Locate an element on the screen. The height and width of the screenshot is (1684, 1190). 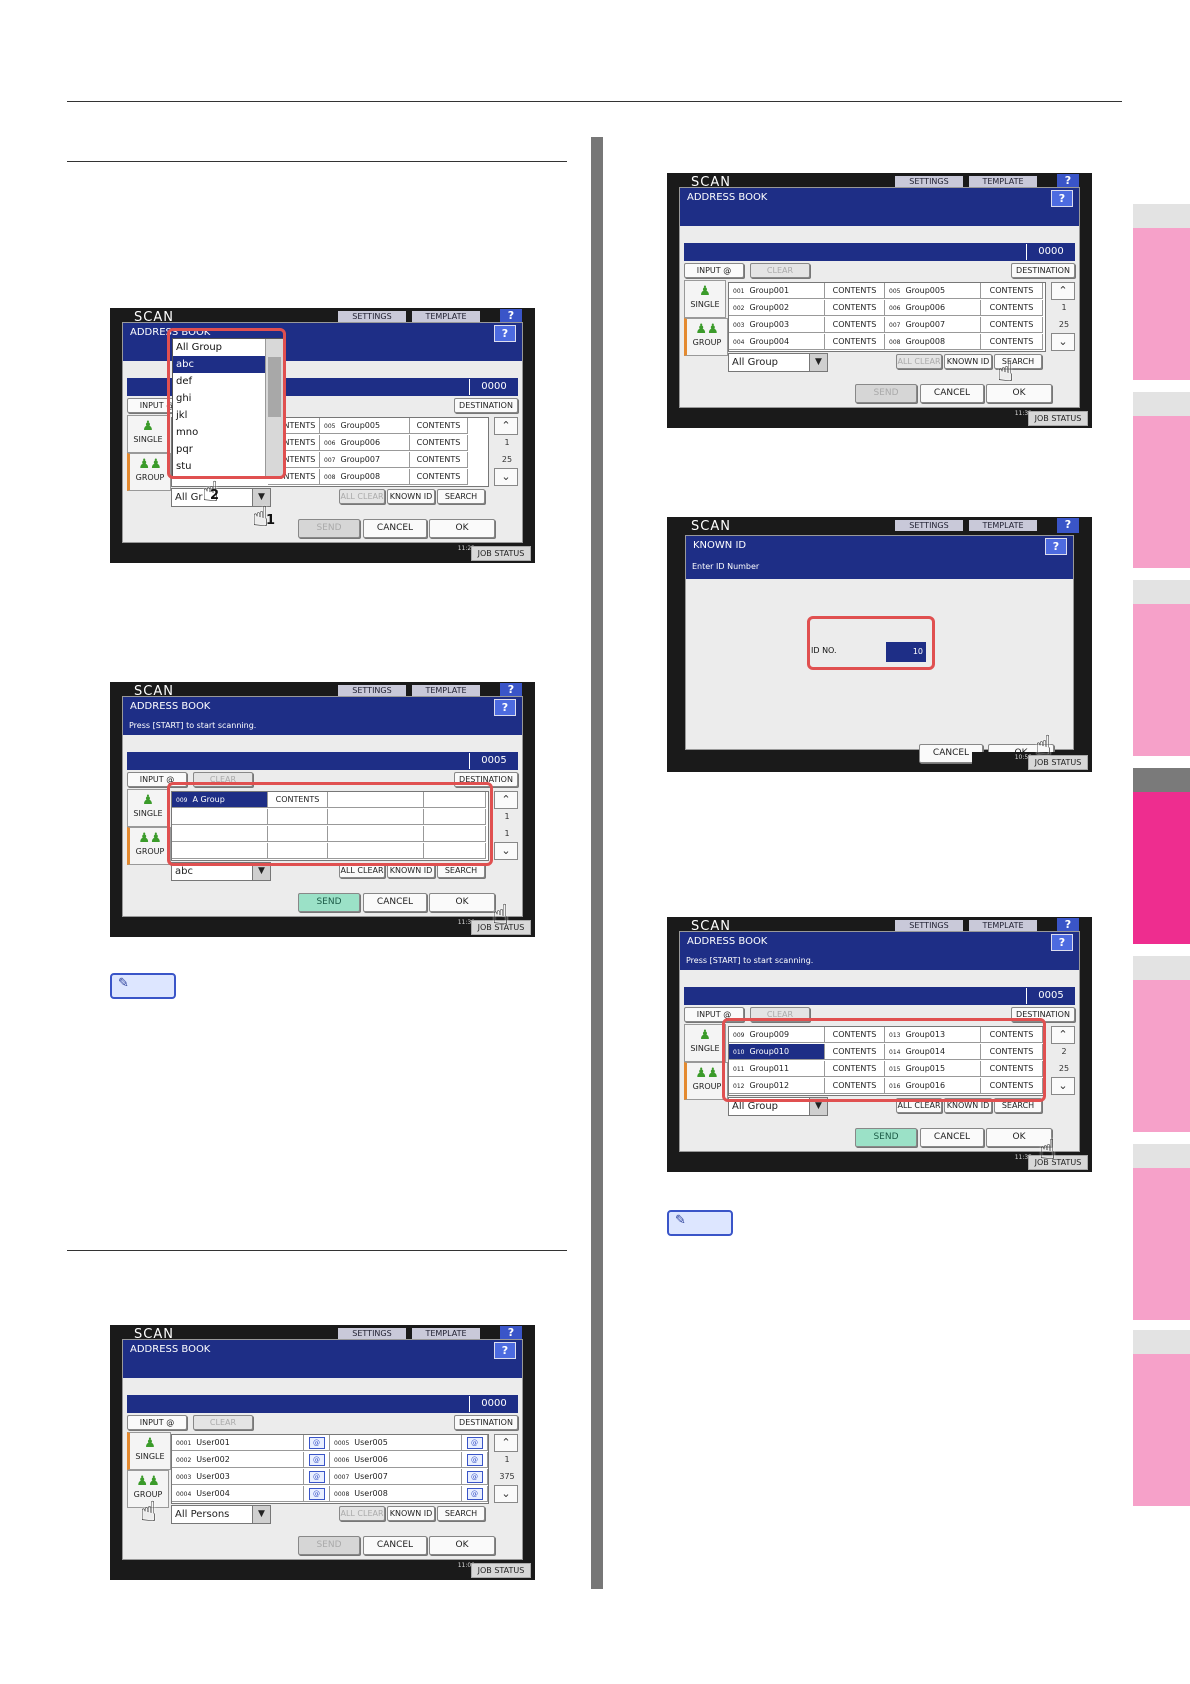
user-cell: 0004 User004 is located at coordinates (238, 1494).